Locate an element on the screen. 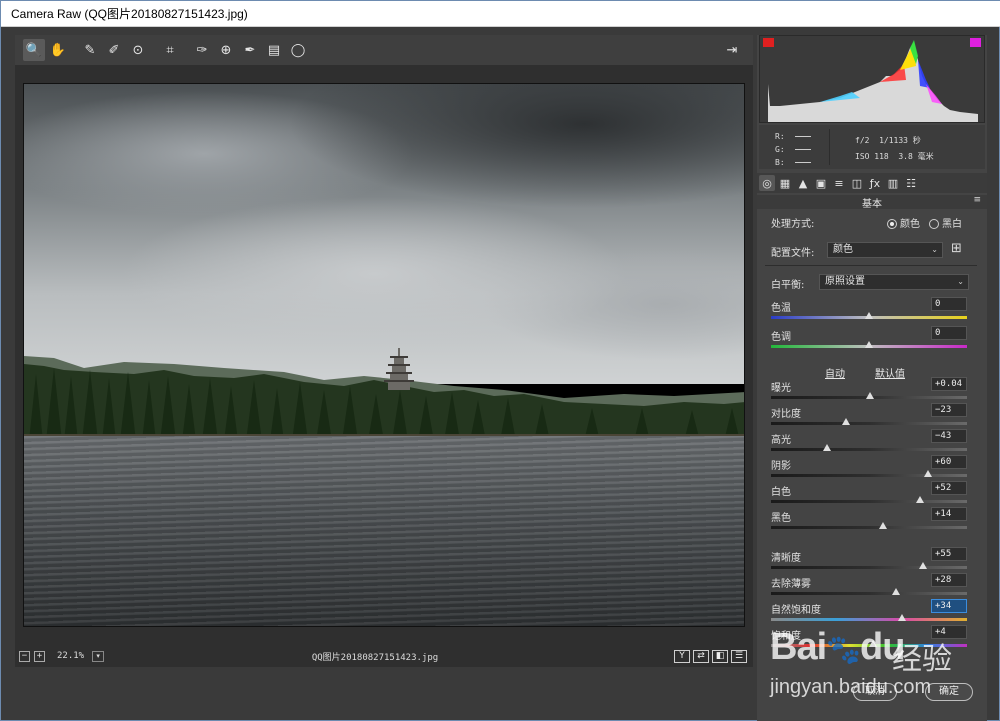  toggle-settings-icon: ☰ is located at coordinates (739, 656).